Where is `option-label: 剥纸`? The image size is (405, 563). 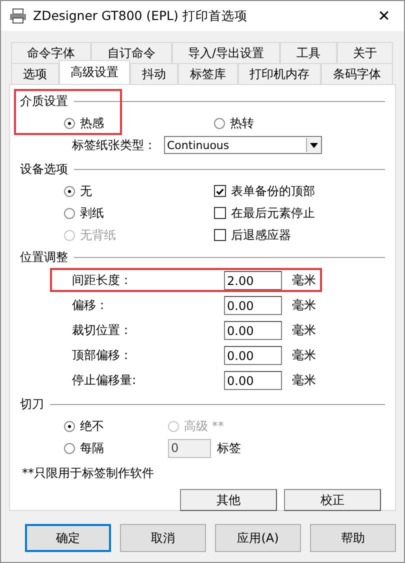 option-label: 剥纸 is located at coordinates (92, 213).